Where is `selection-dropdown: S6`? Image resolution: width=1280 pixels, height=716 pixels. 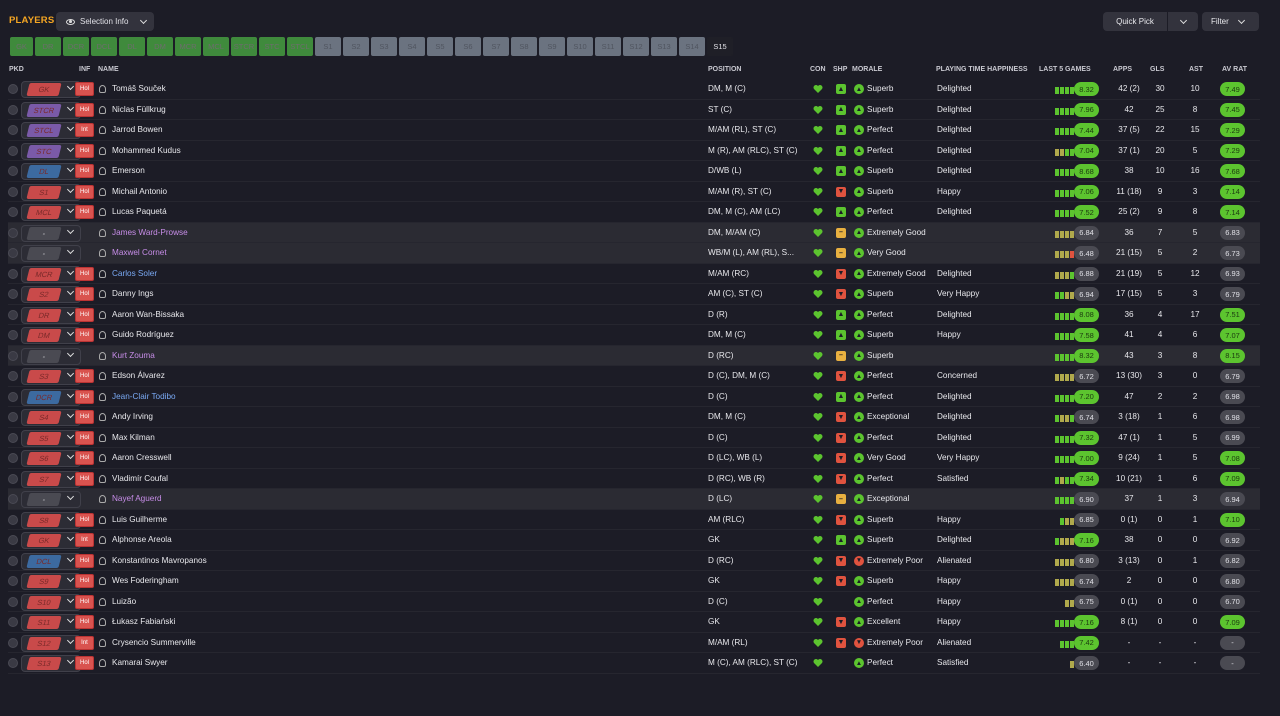 selection-dropdown: S6 is located at coordinates (51, 458).